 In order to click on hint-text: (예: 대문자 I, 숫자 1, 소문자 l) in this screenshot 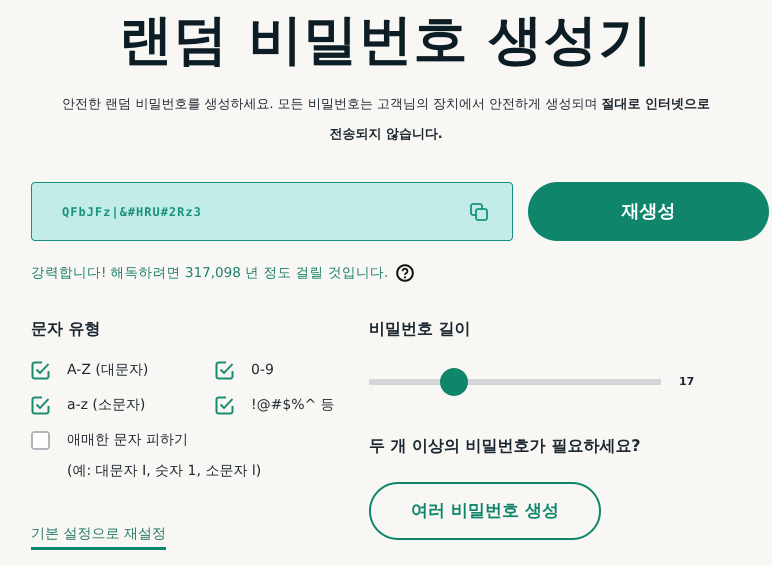, I will do `click(164, 472)`.